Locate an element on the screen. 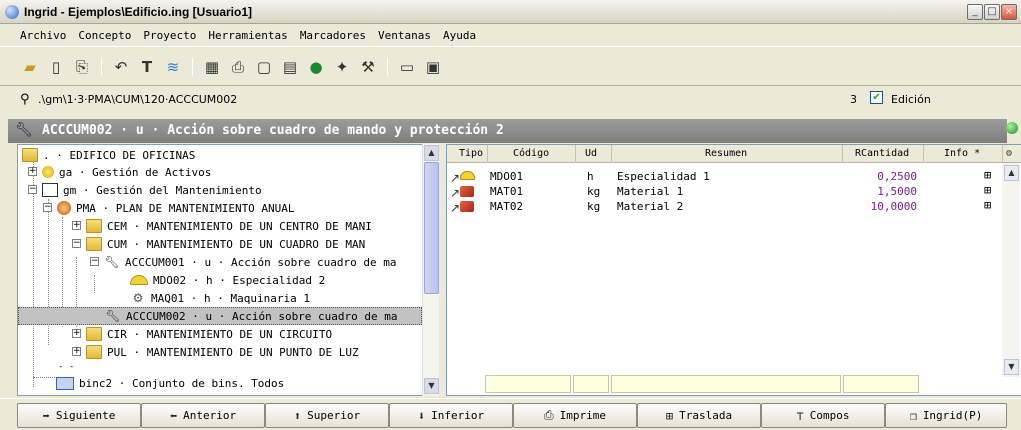 The image size is (1021, 430). anterior-button: ⬅ Anterior is located at coordinates (203, 415).